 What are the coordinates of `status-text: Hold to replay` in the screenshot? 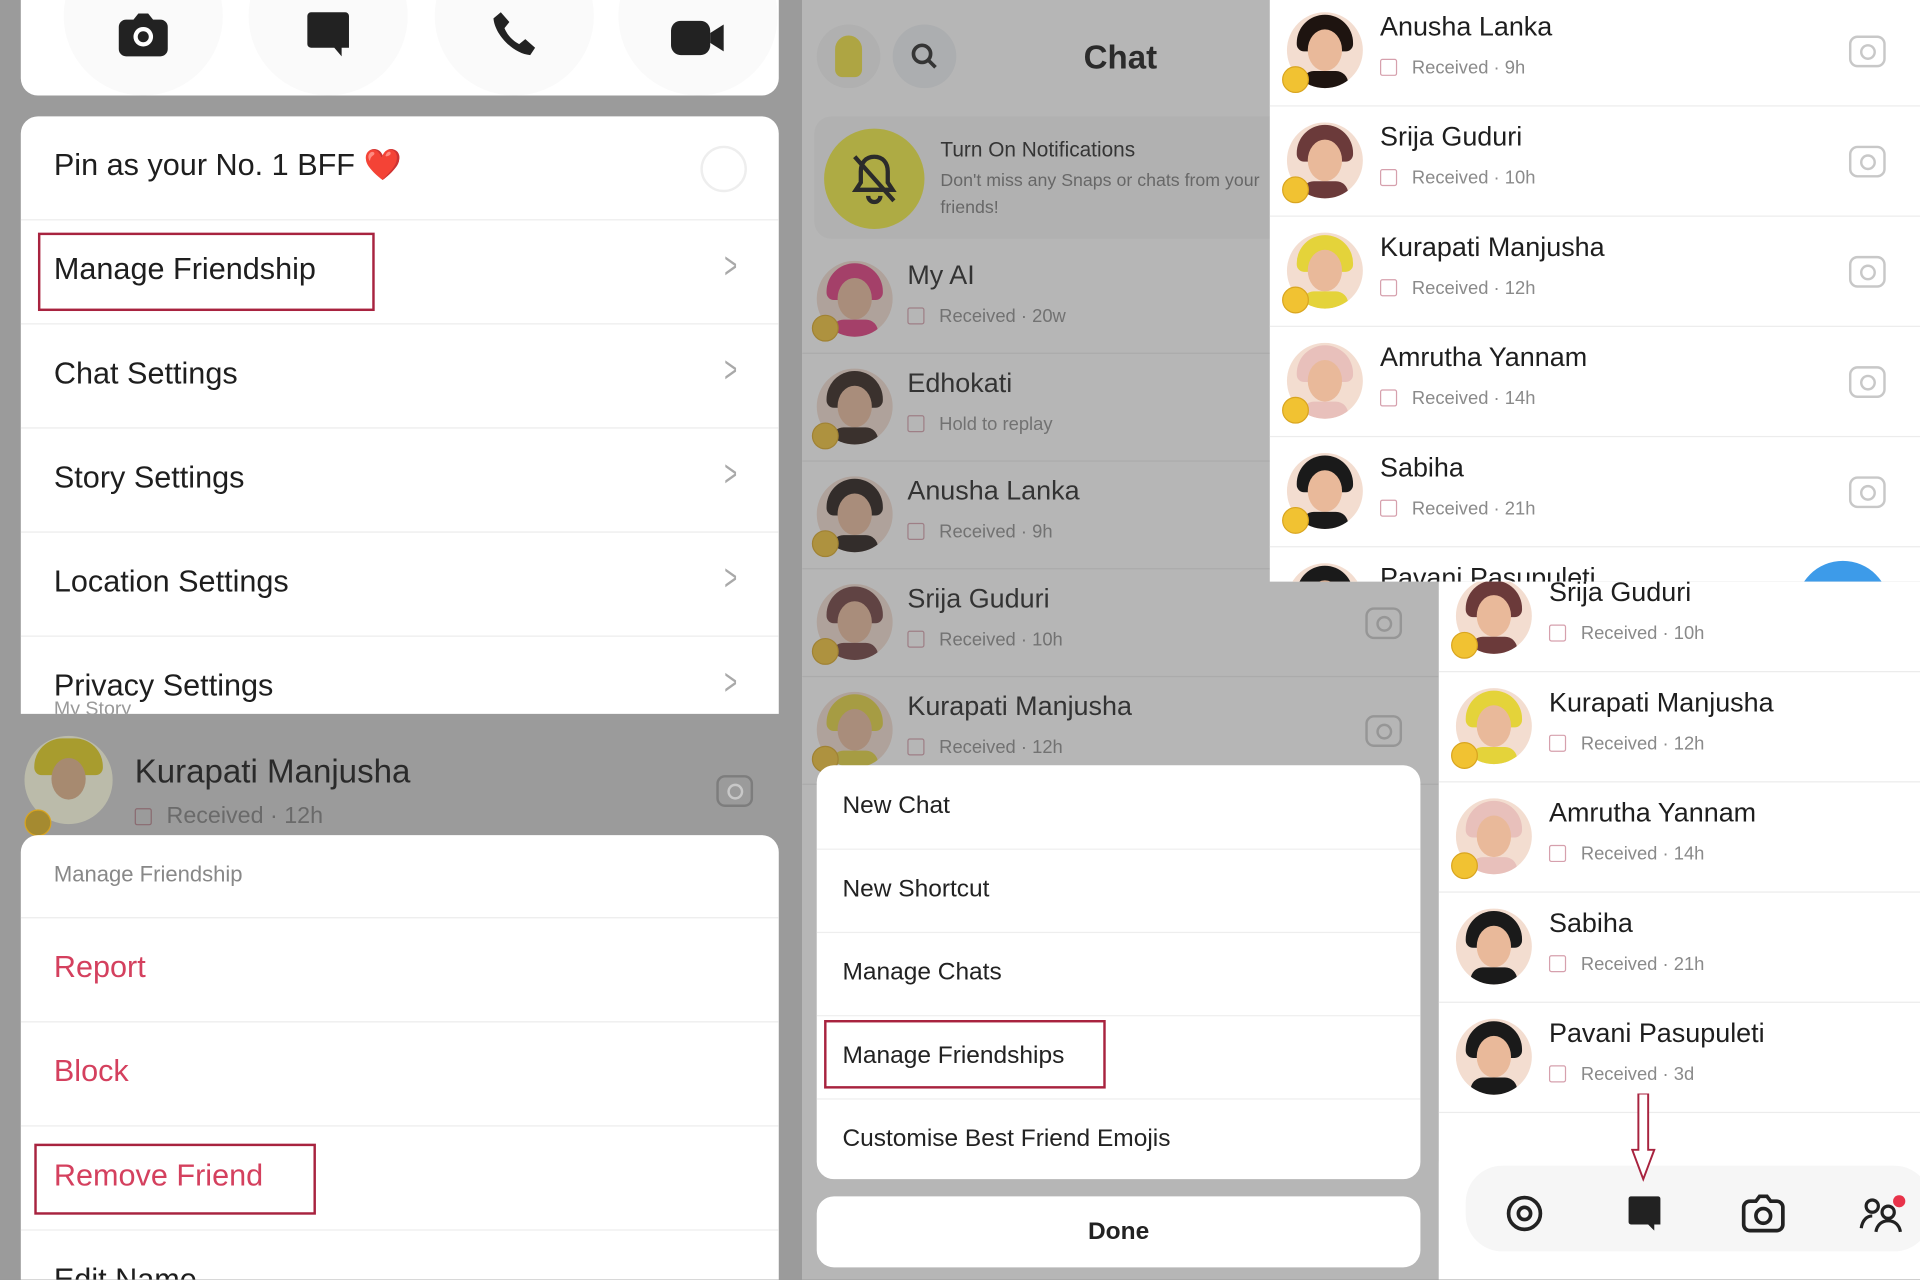 It's located at (996, 424).